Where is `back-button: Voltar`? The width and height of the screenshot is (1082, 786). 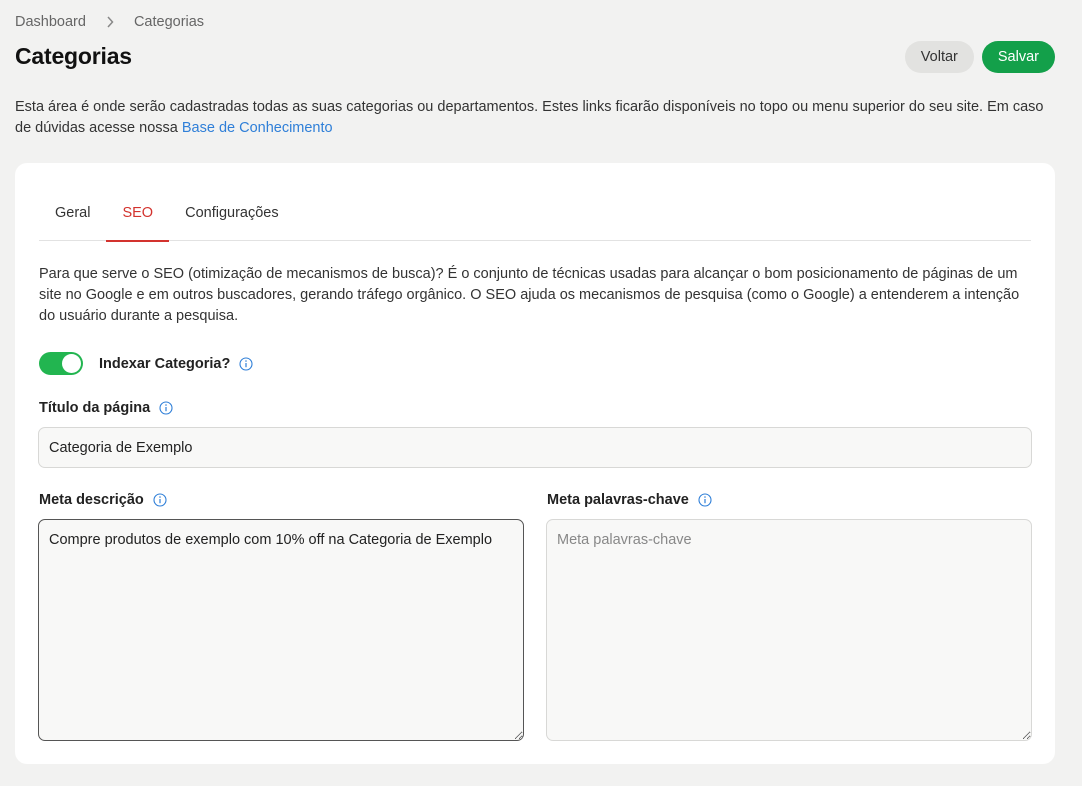 back-button: Voltar is located at coordinates (939, 57).